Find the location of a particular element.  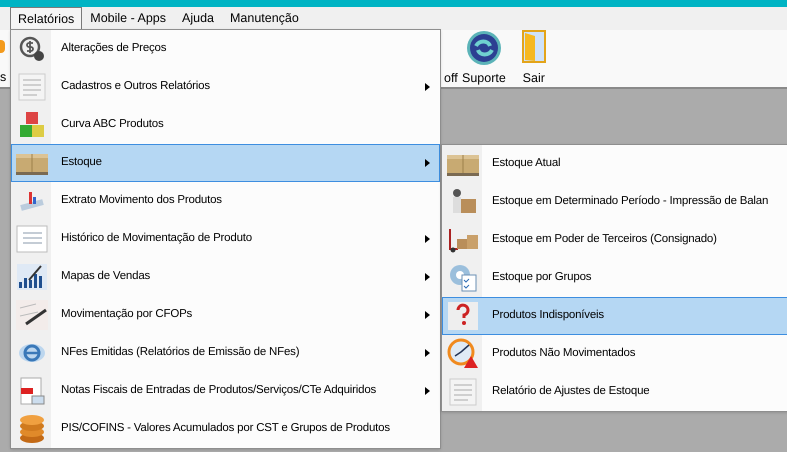

coin-stack-icon is located at coordinates (32, 429).